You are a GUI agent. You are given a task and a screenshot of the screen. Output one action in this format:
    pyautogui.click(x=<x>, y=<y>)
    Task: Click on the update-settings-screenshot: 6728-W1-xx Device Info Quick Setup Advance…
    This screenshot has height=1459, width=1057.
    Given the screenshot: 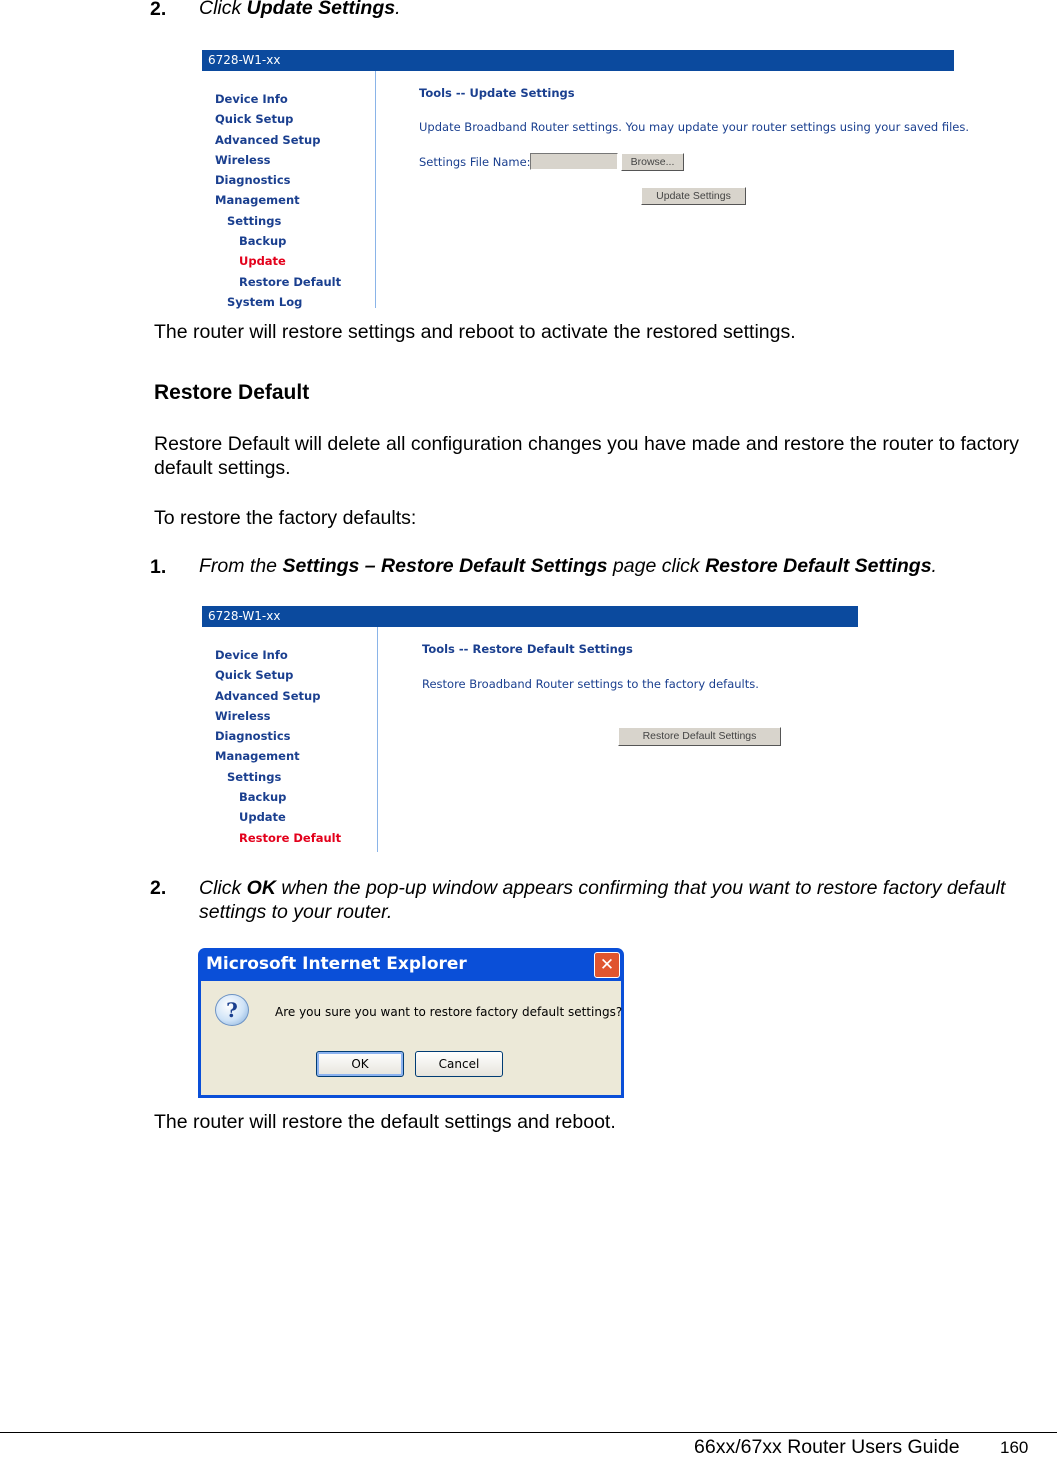 What is the action you would take?
    pyautogui.click(x=585, y=179)
    